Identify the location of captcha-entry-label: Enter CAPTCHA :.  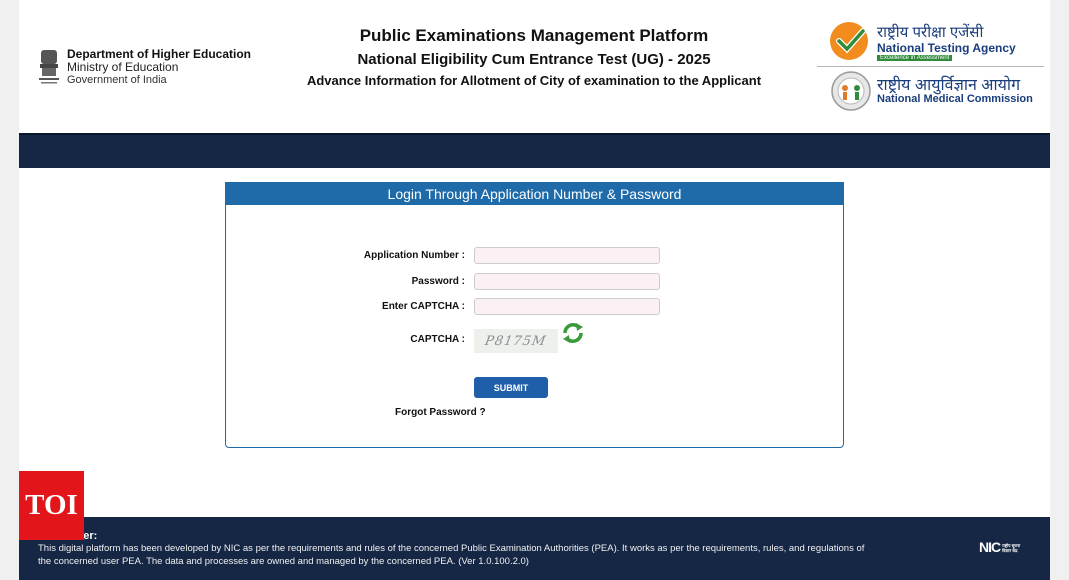
(423, 306).